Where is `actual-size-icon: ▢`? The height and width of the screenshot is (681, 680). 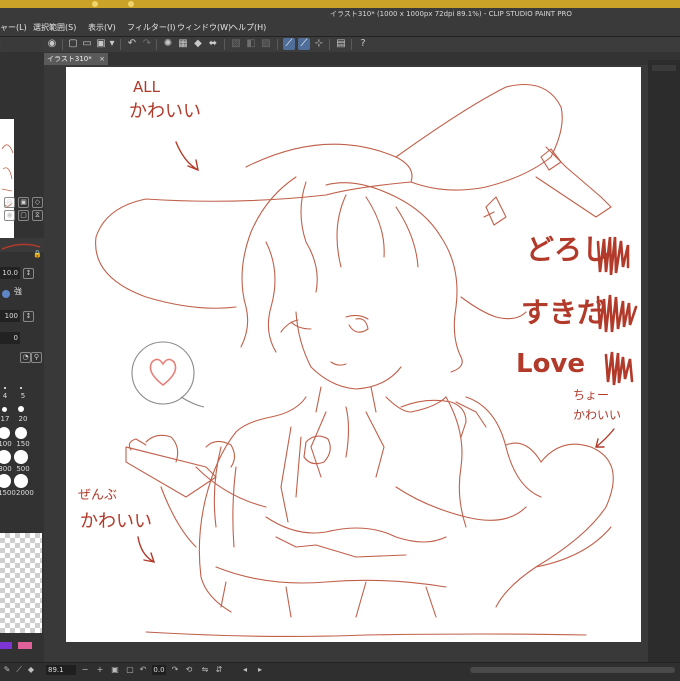 actual-size-icon: ▢ is located at coordinates (130, 670).